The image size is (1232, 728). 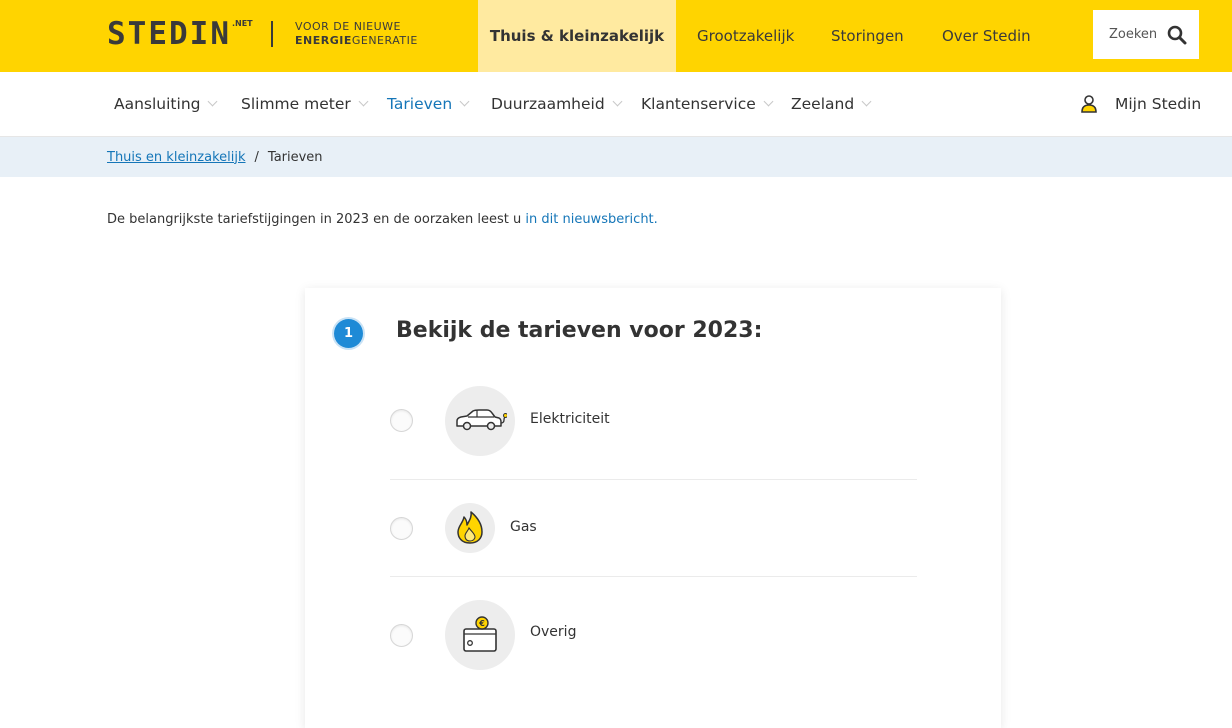 I want to click on nav-zeeland-label: Zeeland, so click(x=823, y=104).